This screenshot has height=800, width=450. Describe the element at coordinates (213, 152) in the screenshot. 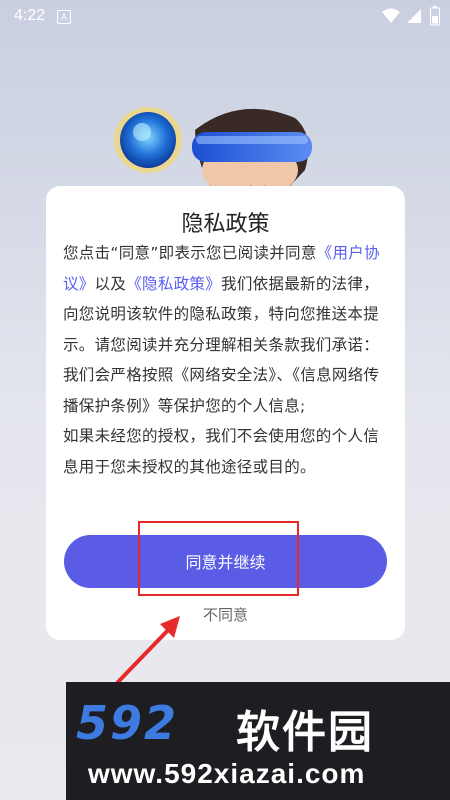

I see `vr-boy-illustration` at that location.